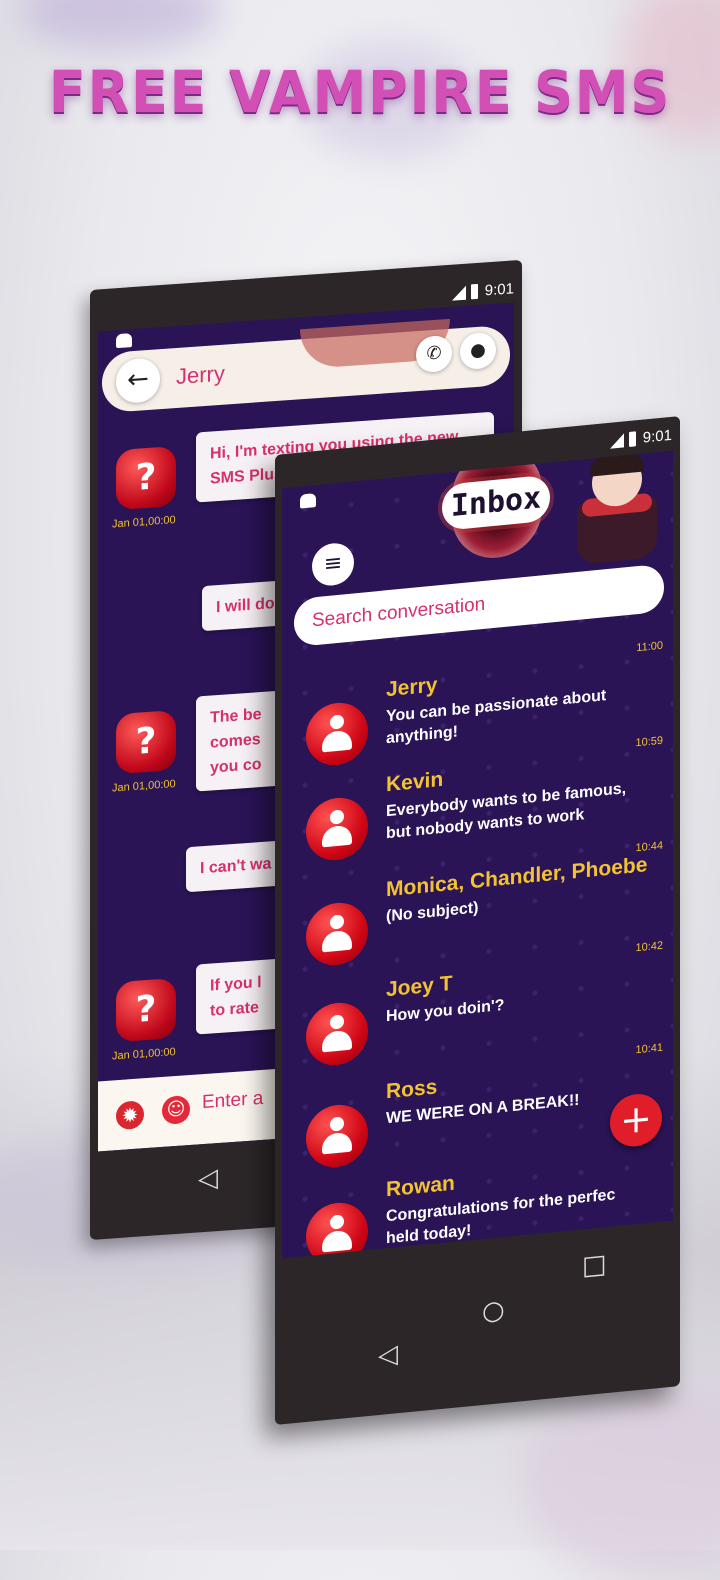  Describe the element at coordinates (360, 92) in the screenshot. I see `headline: FREE VAMPIRE SMS` at that location.